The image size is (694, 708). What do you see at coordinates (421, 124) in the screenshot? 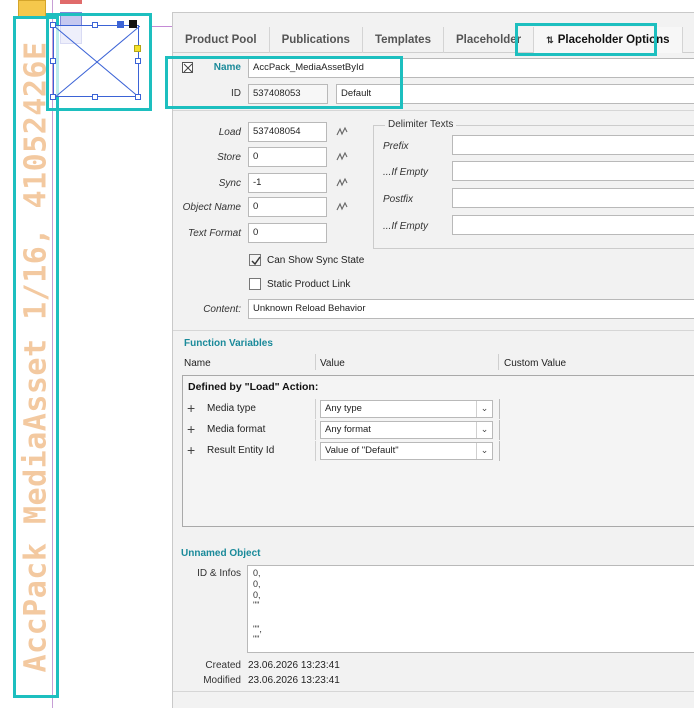
I see `delimiter-texts-title: Delimiter Texts` at bounding box center [421, 124].